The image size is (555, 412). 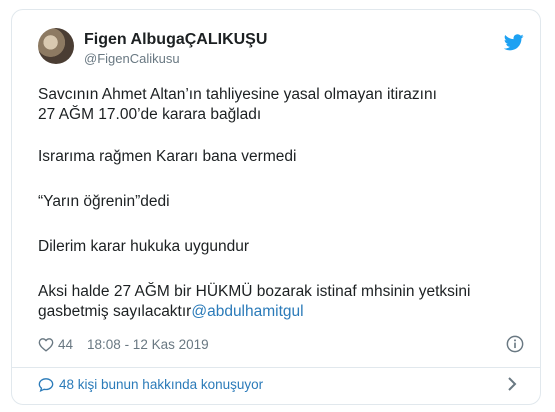 I want to click on tweet-paragraph-3: “Yarın öğrenin”dedi, so click(x=278, y=202).